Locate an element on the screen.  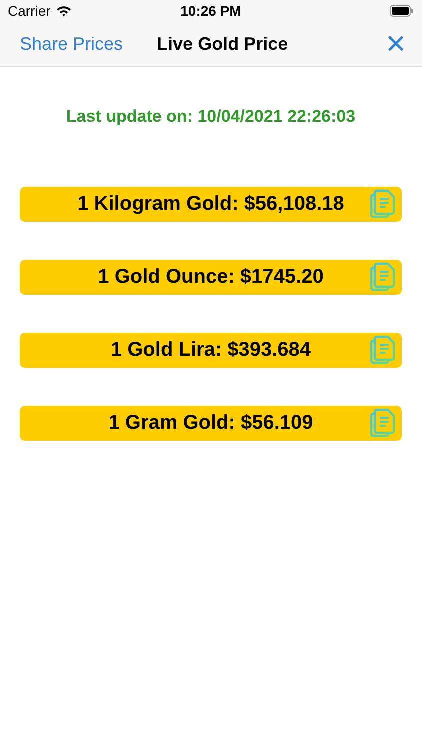
share-prices-button: Share Prices is located at coordinates (72, 44).